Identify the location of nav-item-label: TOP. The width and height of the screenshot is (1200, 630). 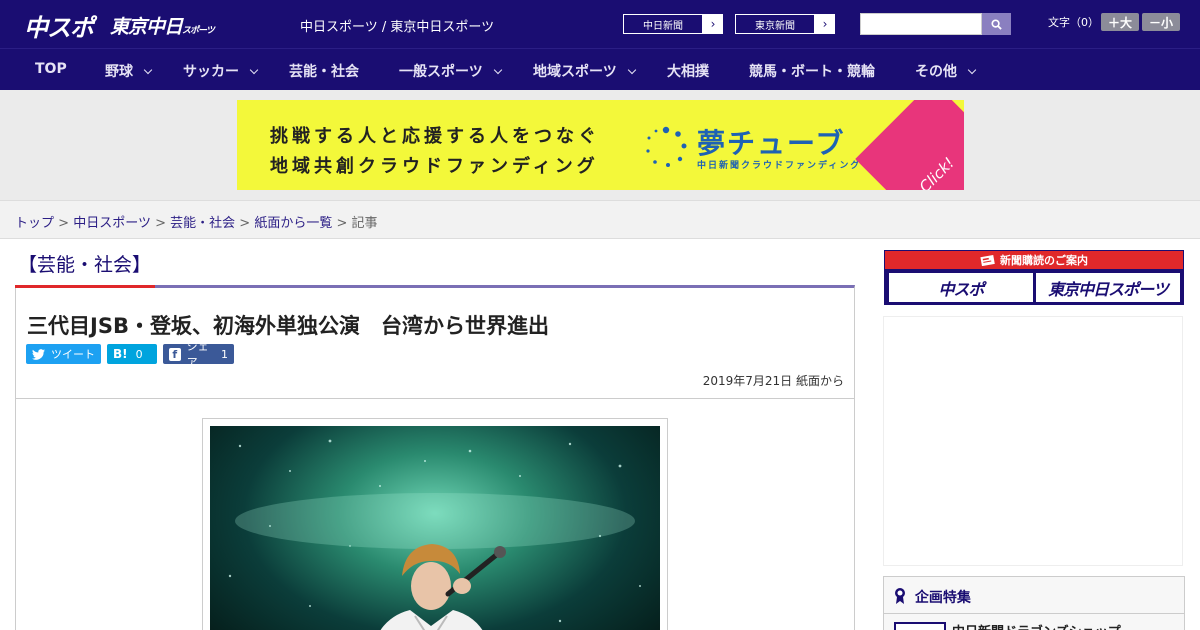
(51, 69).